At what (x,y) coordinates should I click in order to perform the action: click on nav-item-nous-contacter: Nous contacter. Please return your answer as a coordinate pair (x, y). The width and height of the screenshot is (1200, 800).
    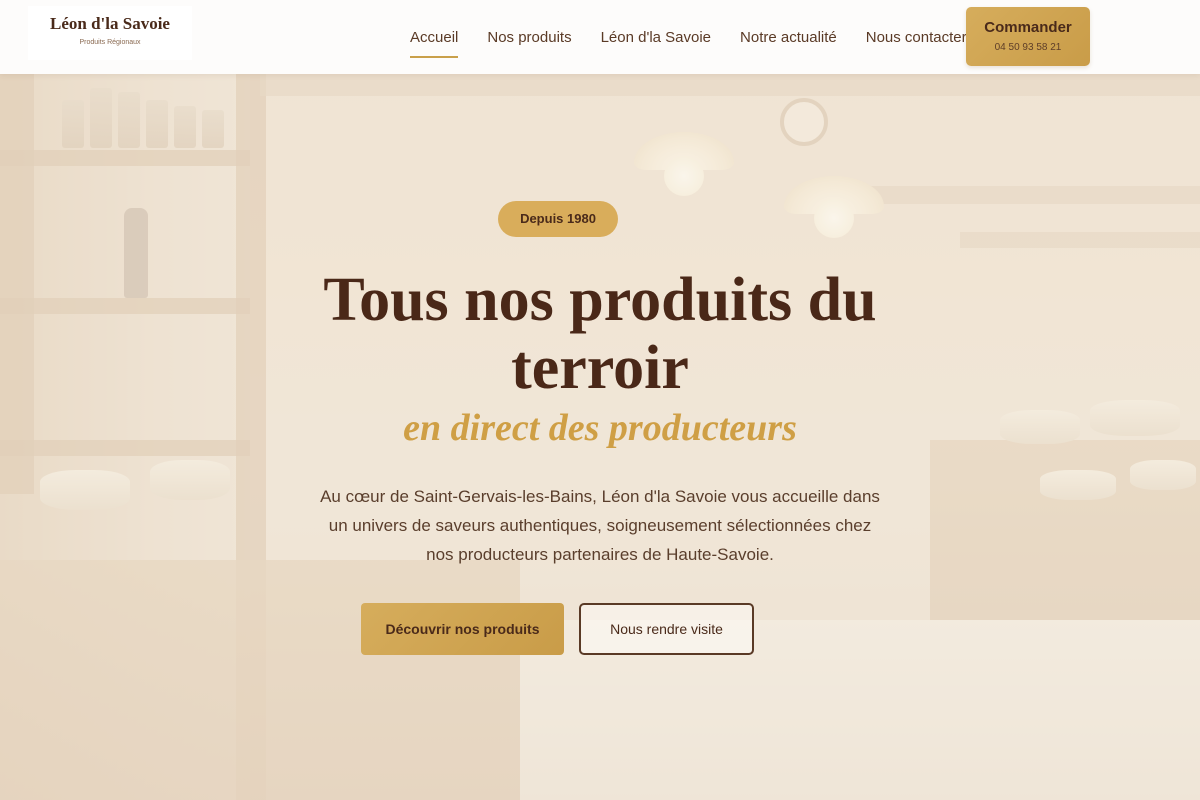
    Looking at the image, I should click on (916, 37).